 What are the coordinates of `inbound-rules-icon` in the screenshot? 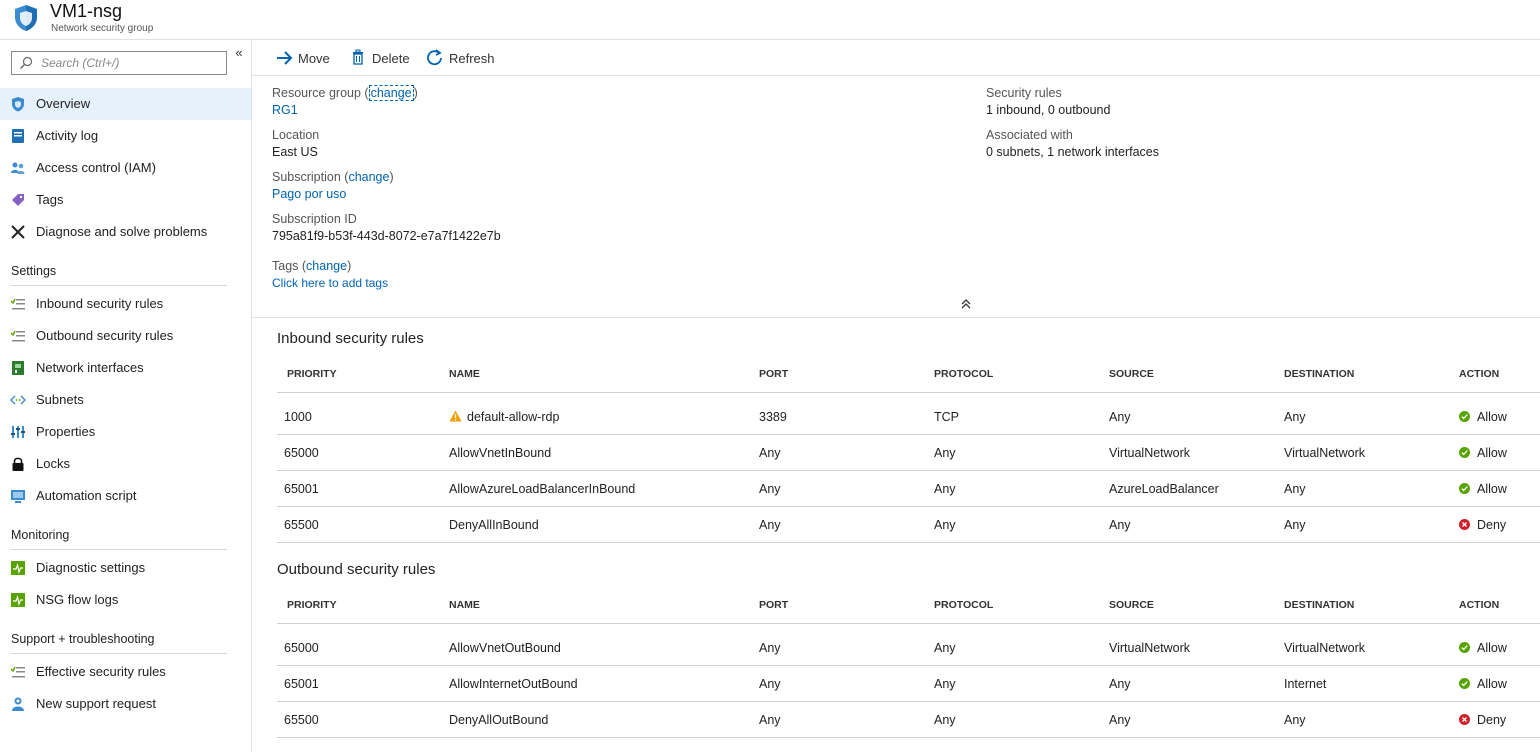 It's located at (17, 304).